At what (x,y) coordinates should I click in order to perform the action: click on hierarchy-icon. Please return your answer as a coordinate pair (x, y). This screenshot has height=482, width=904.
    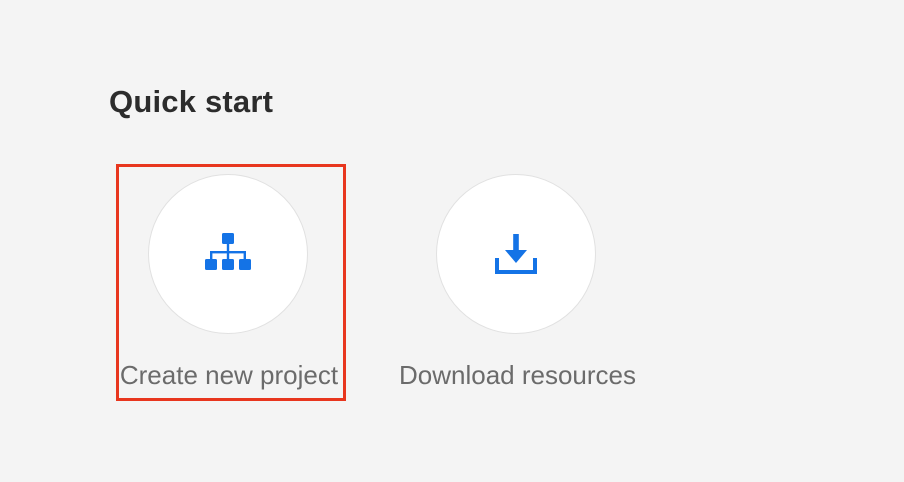
    Looking at the image, I should click on (228, 254).